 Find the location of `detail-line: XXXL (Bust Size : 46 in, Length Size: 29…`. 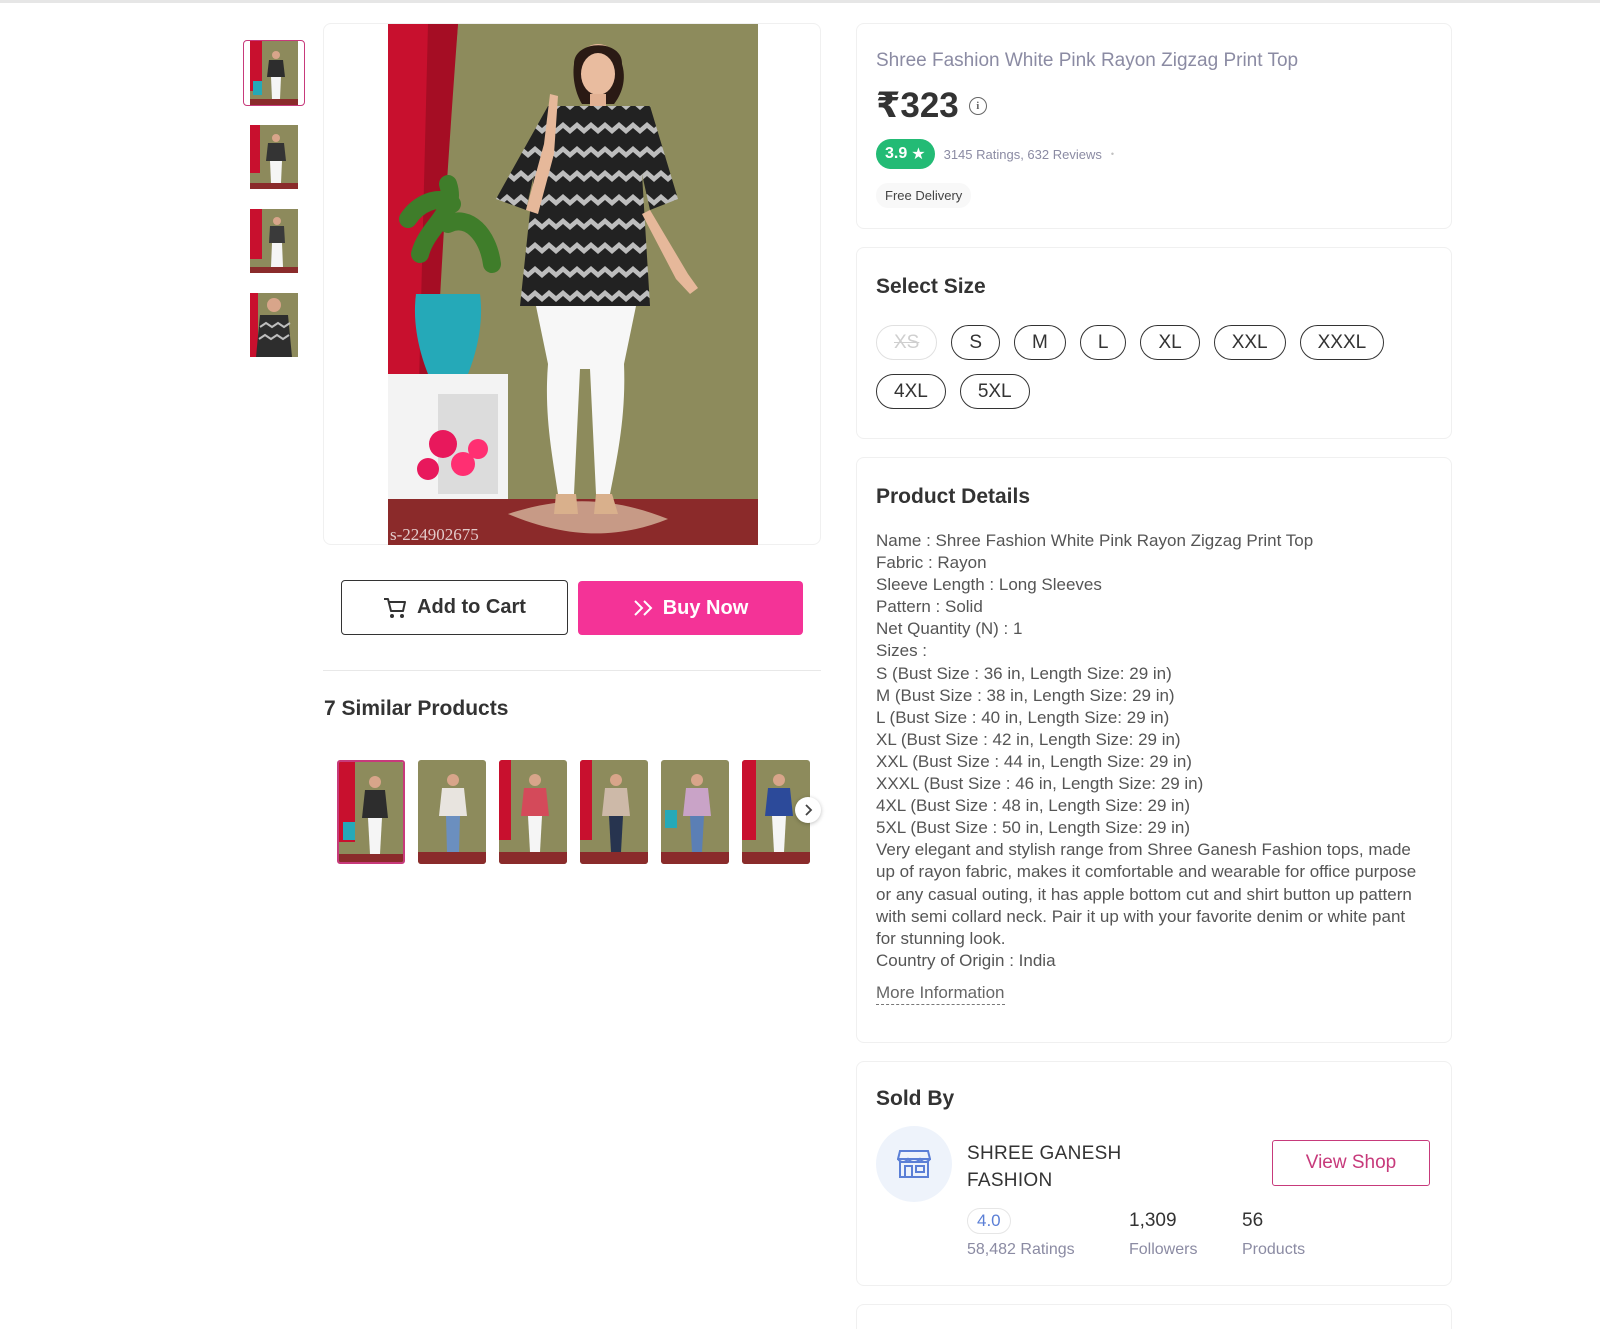

detail-line: XXXL (Bust Size : 46 in, Length Size: 29… is located at coordinates (1040, 784).